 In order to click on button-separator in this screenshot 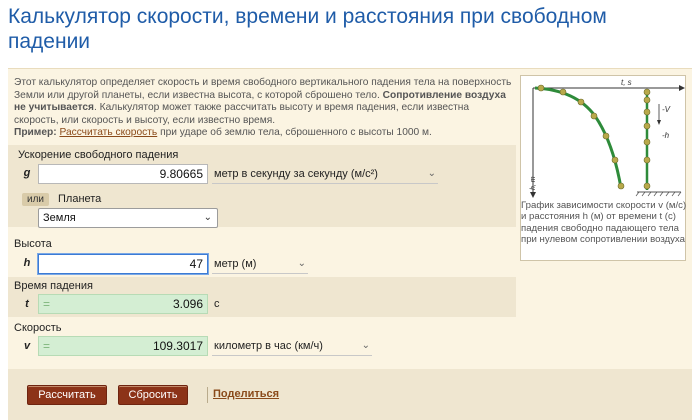, I will do `click(207, 395)`.